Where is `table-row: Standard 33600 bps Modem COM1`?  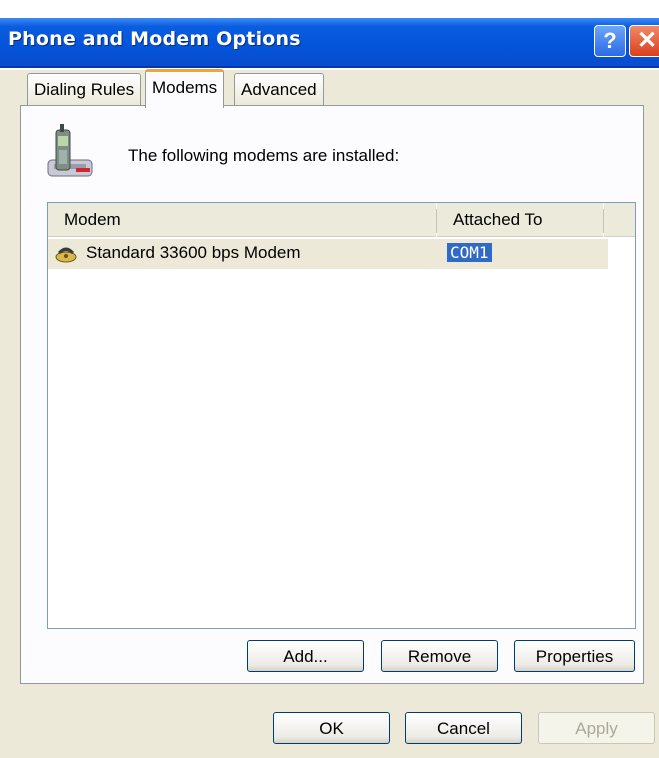
table-row: Standard 33600 bps Modem COM1 is located at coordinates (328, 254).